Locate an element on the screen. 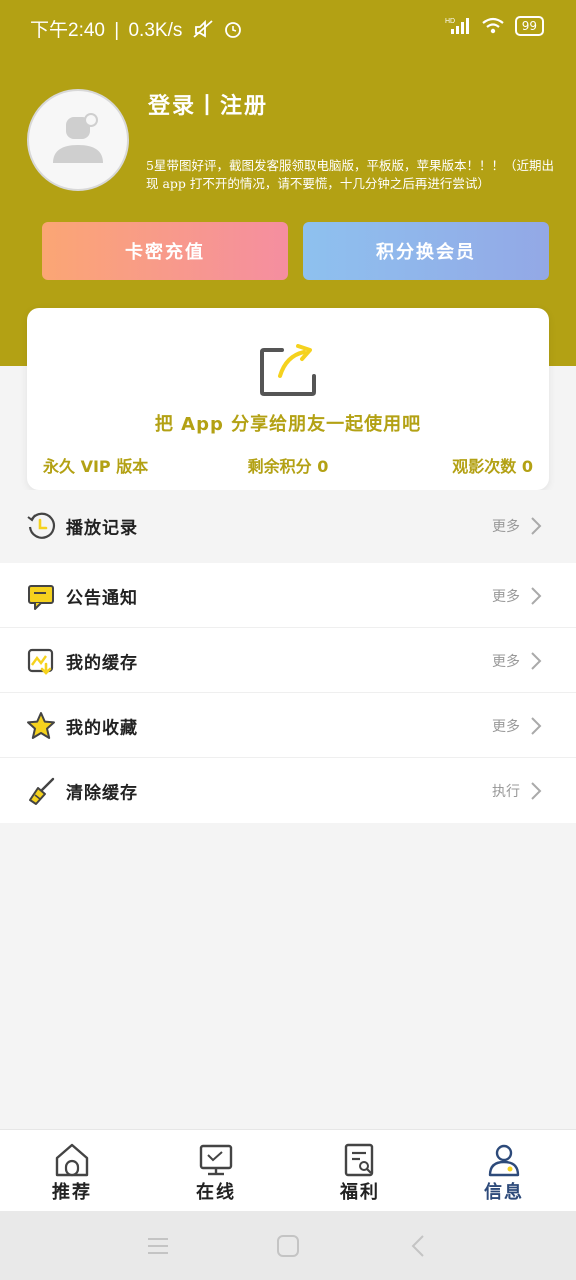 This screenshot has height=1280, width=576. document-search-icon is located at coordinates (359, 1160).